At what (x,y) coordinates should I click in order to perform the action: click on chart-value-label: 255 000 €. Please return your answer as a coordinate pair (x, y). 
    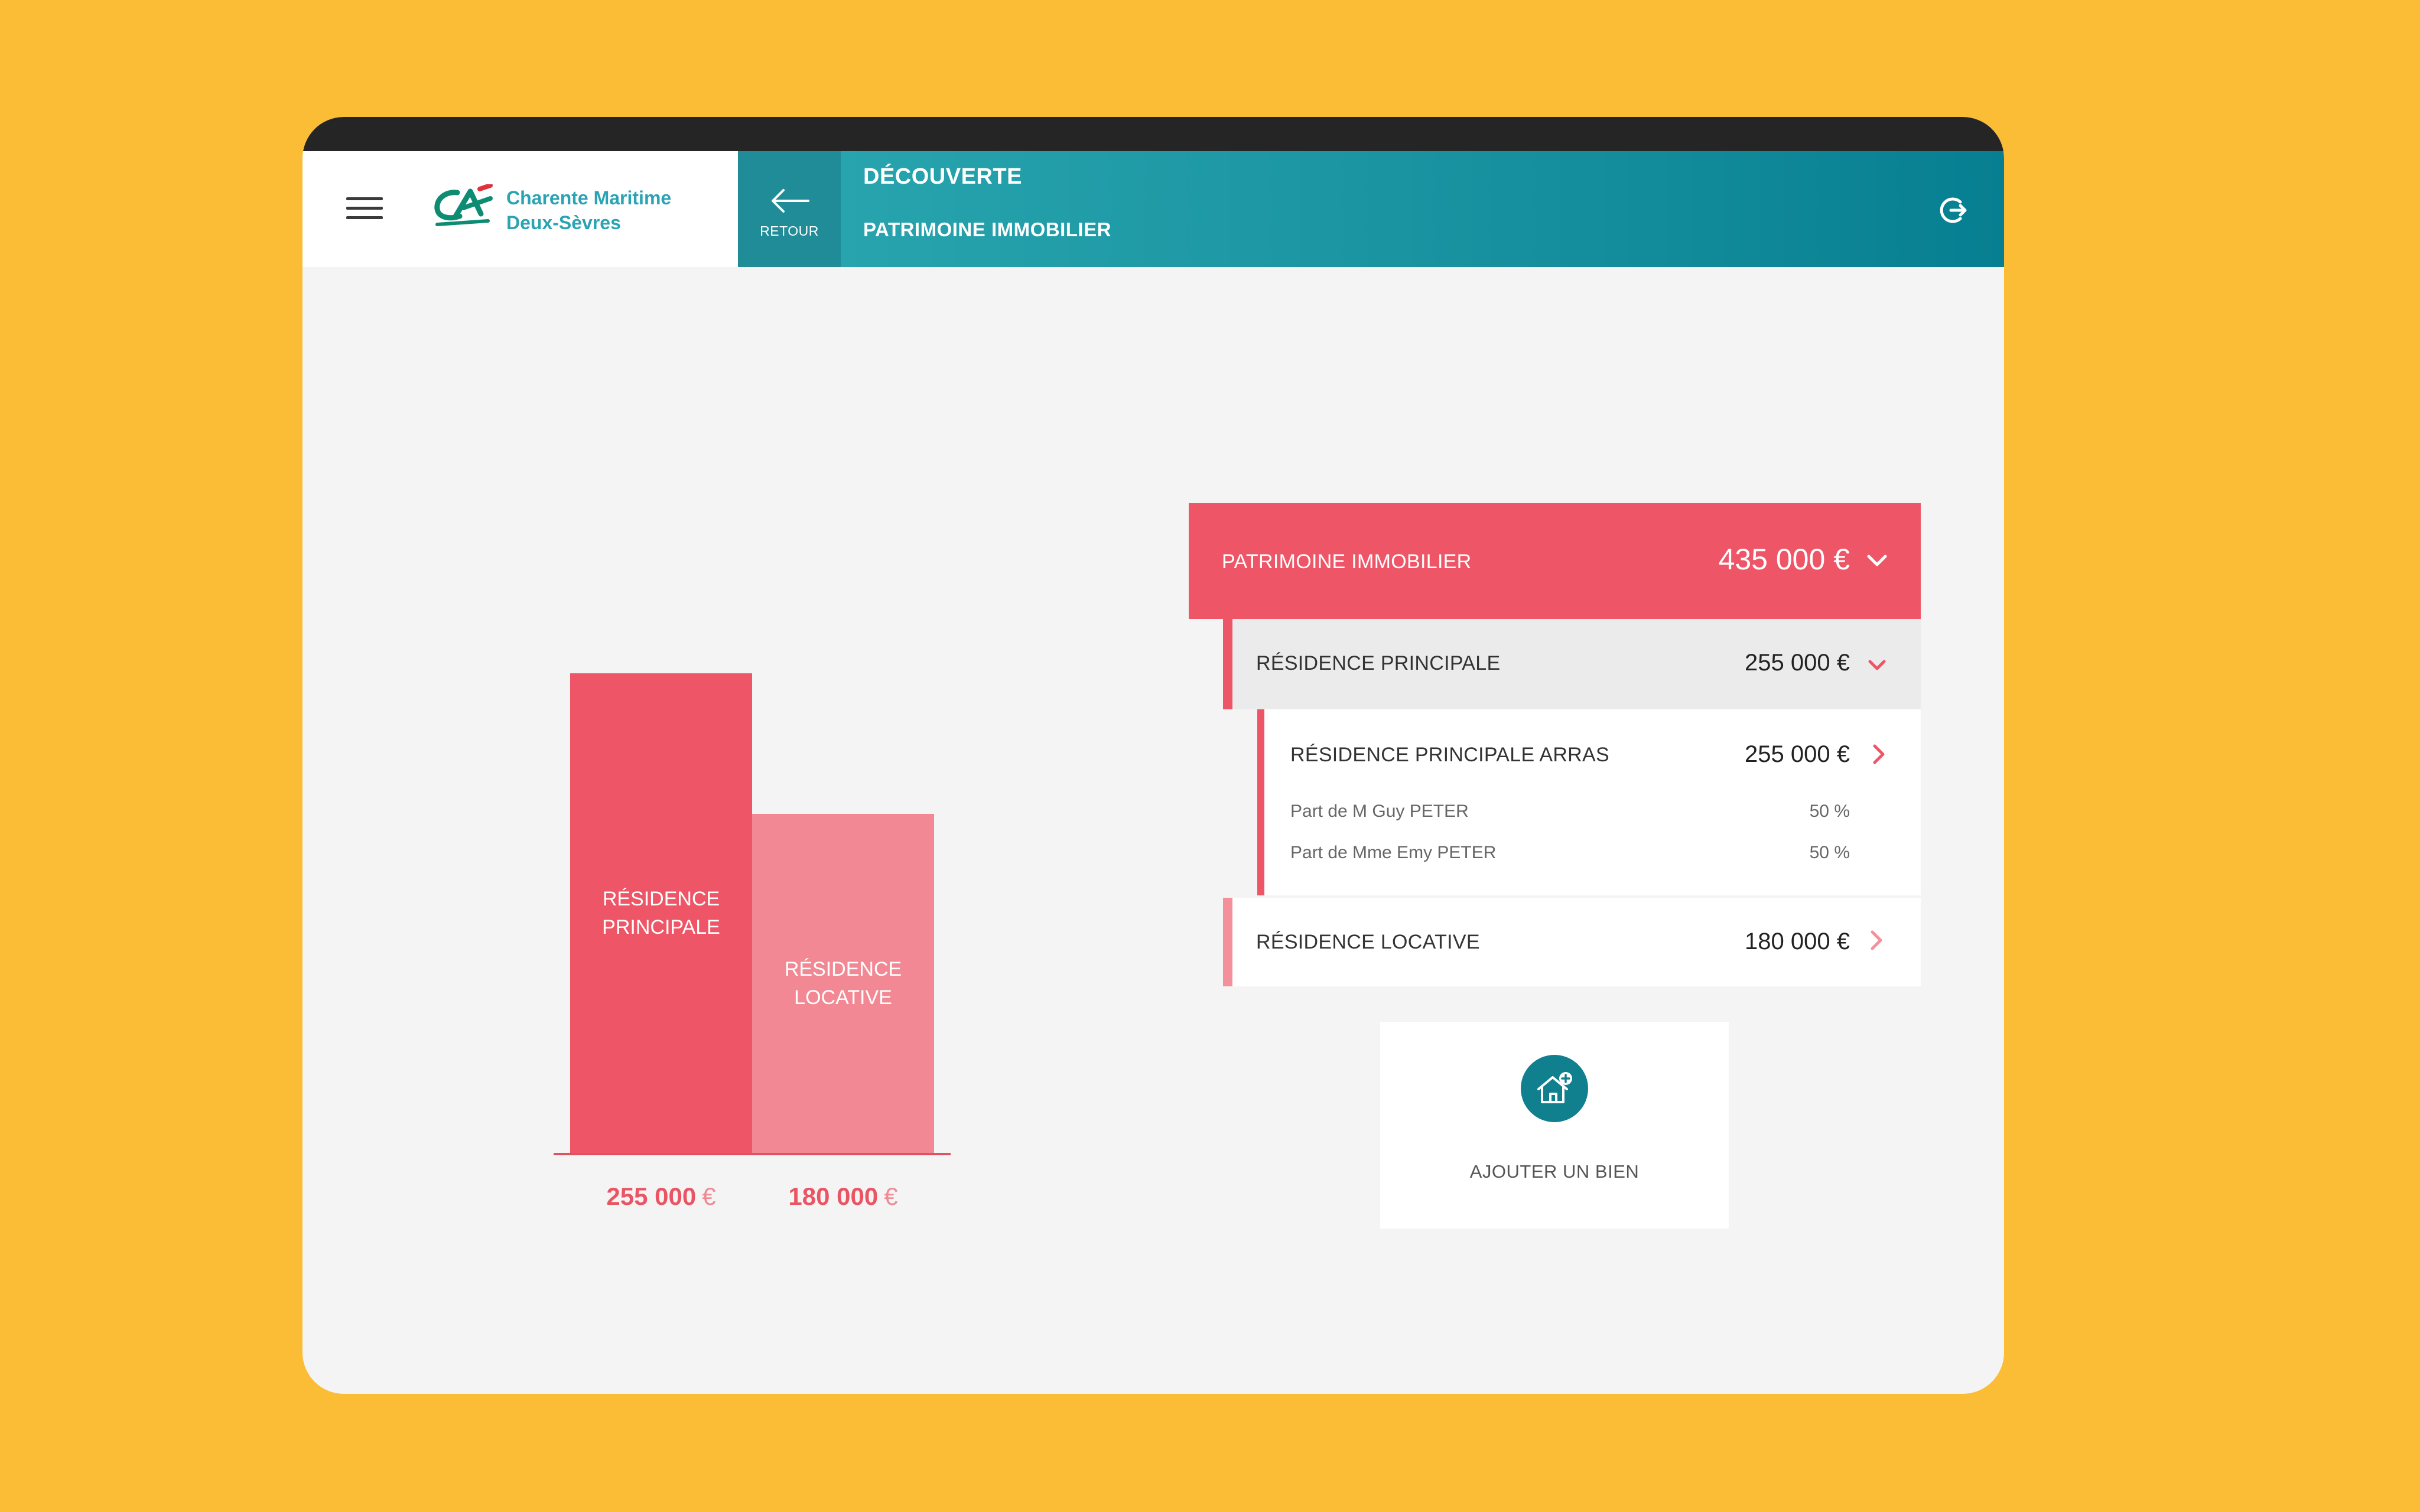
    Looking at the image, I should click on (661, 1196).